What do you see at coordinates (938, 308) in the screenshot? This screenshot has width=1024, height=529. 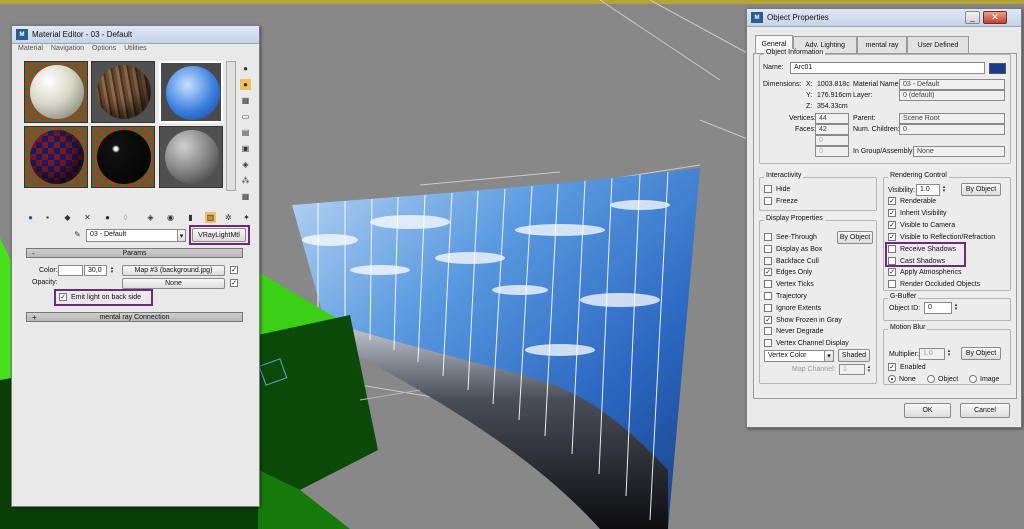 I see `object-id-field: 0` at bounding box center [938, 308].